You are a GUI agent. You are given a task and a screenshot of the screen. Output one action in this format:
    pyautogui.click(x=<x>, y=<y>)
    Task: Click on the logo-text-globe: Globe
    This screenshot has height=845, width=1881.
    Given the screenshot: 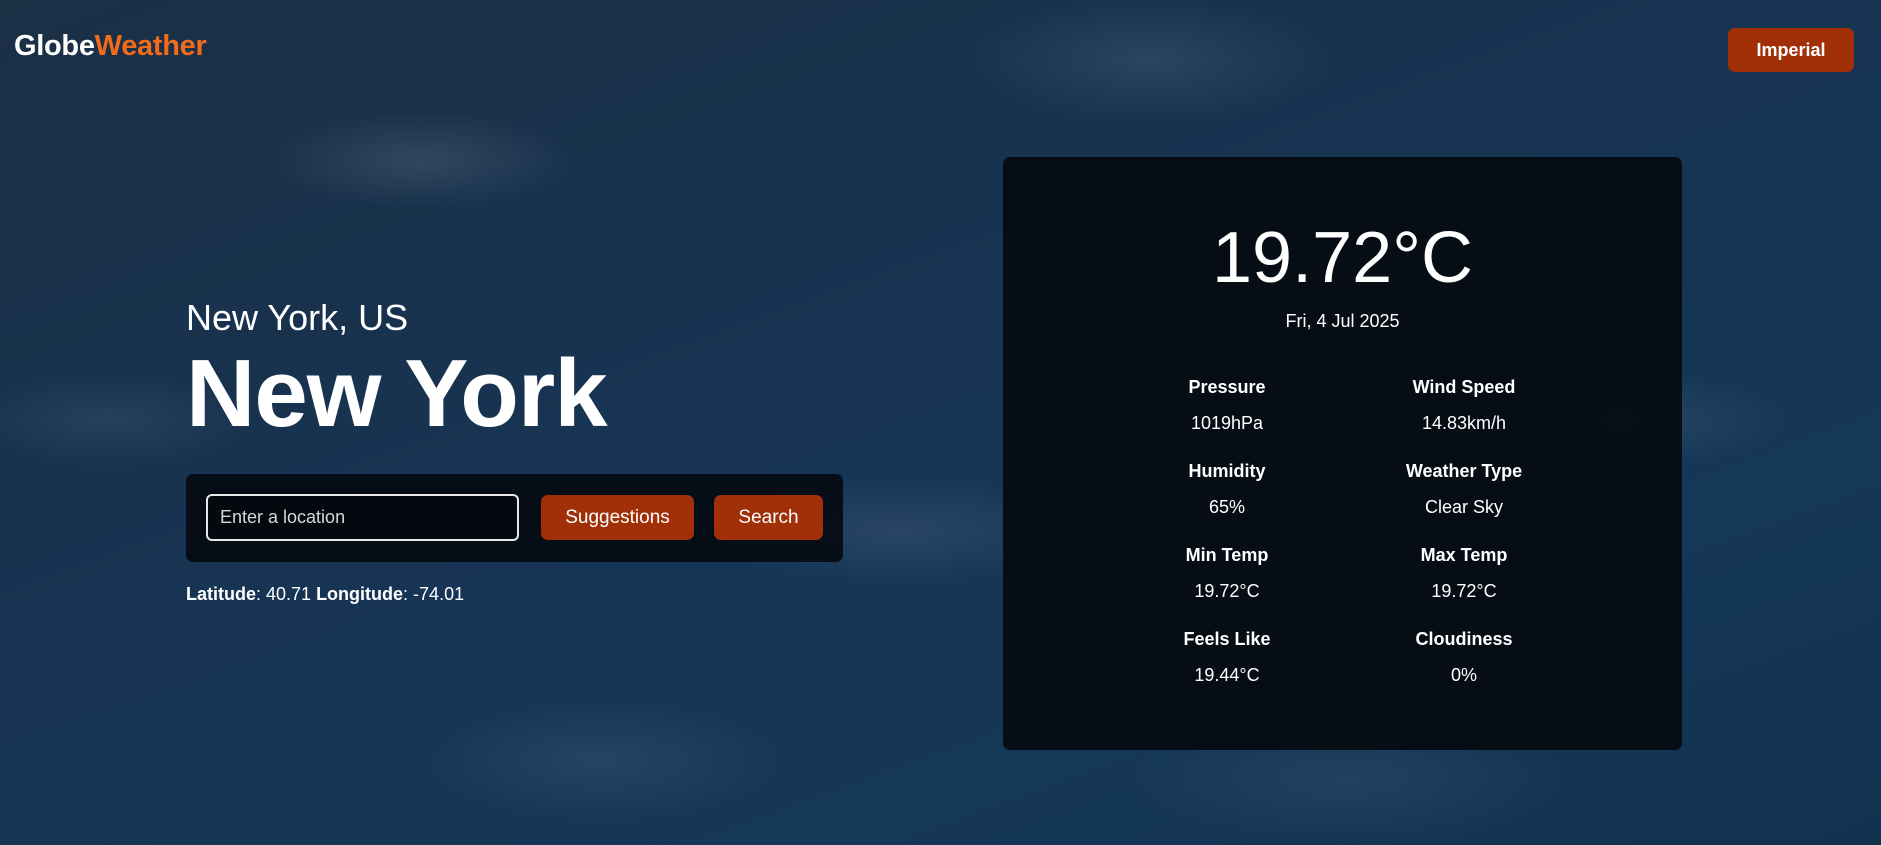 What is the action you would take?
    pyautogui.click(x=54, y=46)
    